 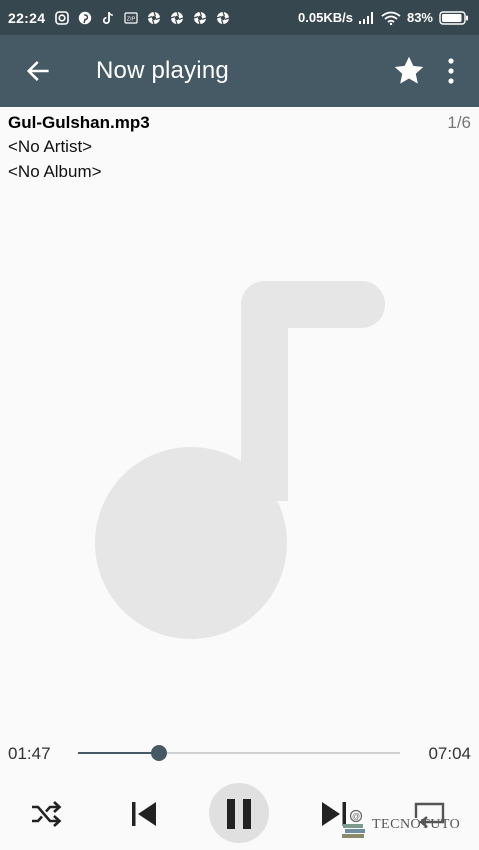 I want to click on pinterest-icon, so click(x=85, y=17).